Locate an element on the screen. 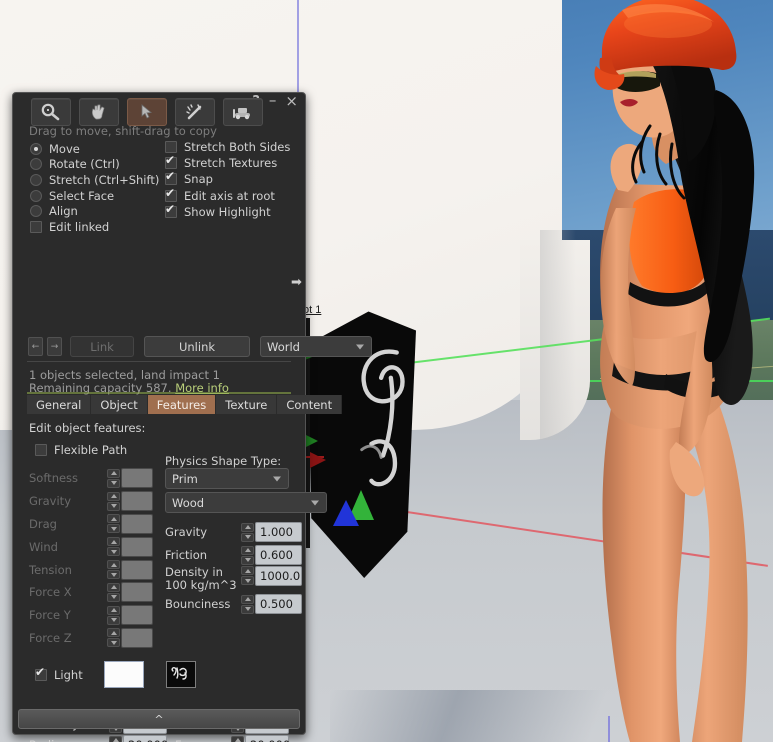 This screenshot has height=742, width=773. spinner-wind is located at coordinates (113, 547).